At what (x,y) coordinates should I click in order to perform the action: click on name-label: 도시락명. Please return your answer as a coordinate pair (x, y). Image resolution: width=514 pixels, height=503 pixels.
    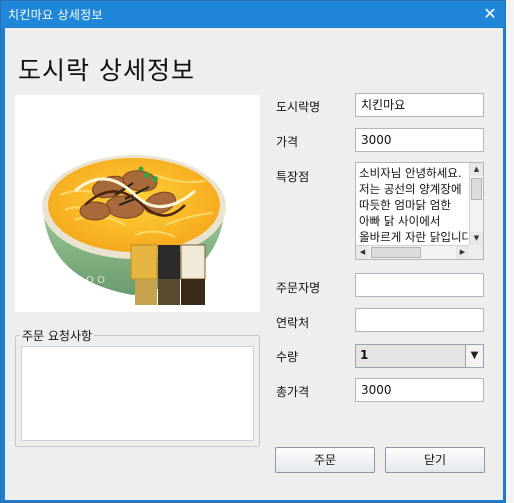
    Looking at the image, I should click on (298, 107).